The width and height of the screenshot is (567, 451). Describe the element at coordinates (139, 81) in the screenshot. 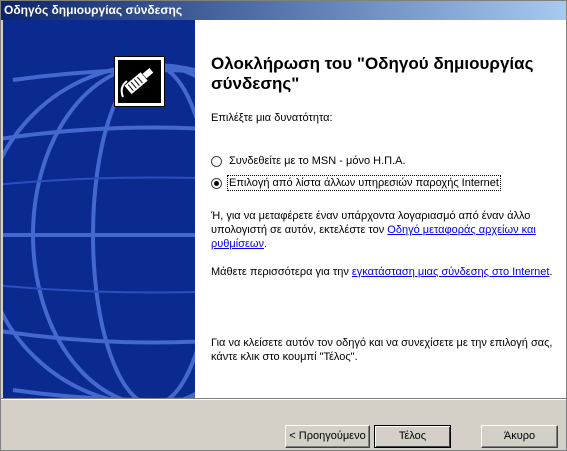

I see `connection-icon` at that location.